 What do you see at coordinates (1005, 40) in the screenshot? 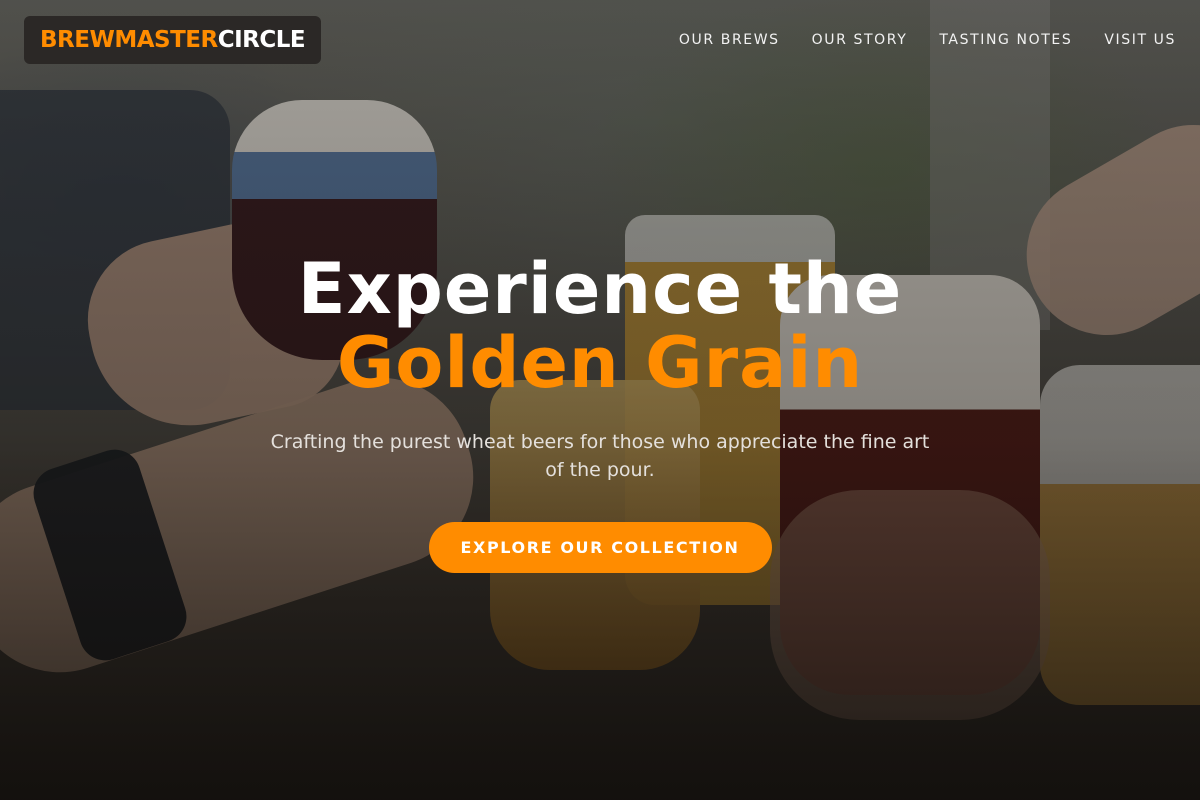
I see `nav-link-tasting-notes: TASTING NOTES` at bounding box center [1005, 40].